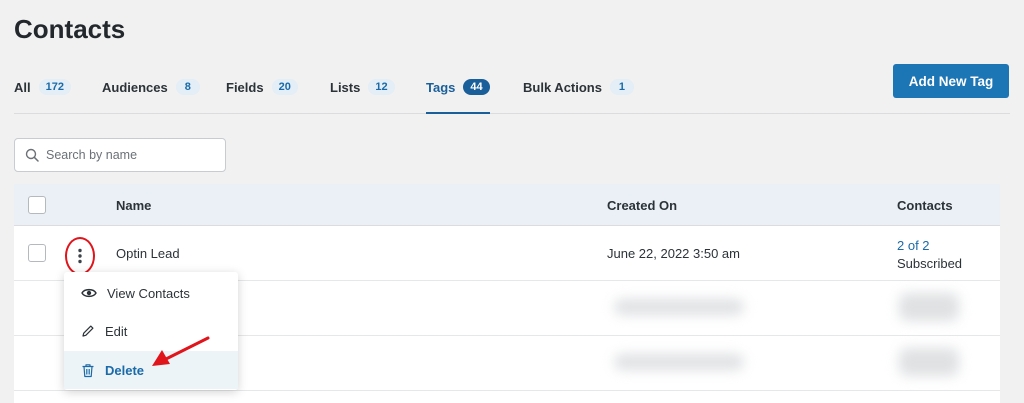 This screenshot has width=1024, height=403. I want to click on menu-item-view-contacts: View Contacts, so click(151, 293).